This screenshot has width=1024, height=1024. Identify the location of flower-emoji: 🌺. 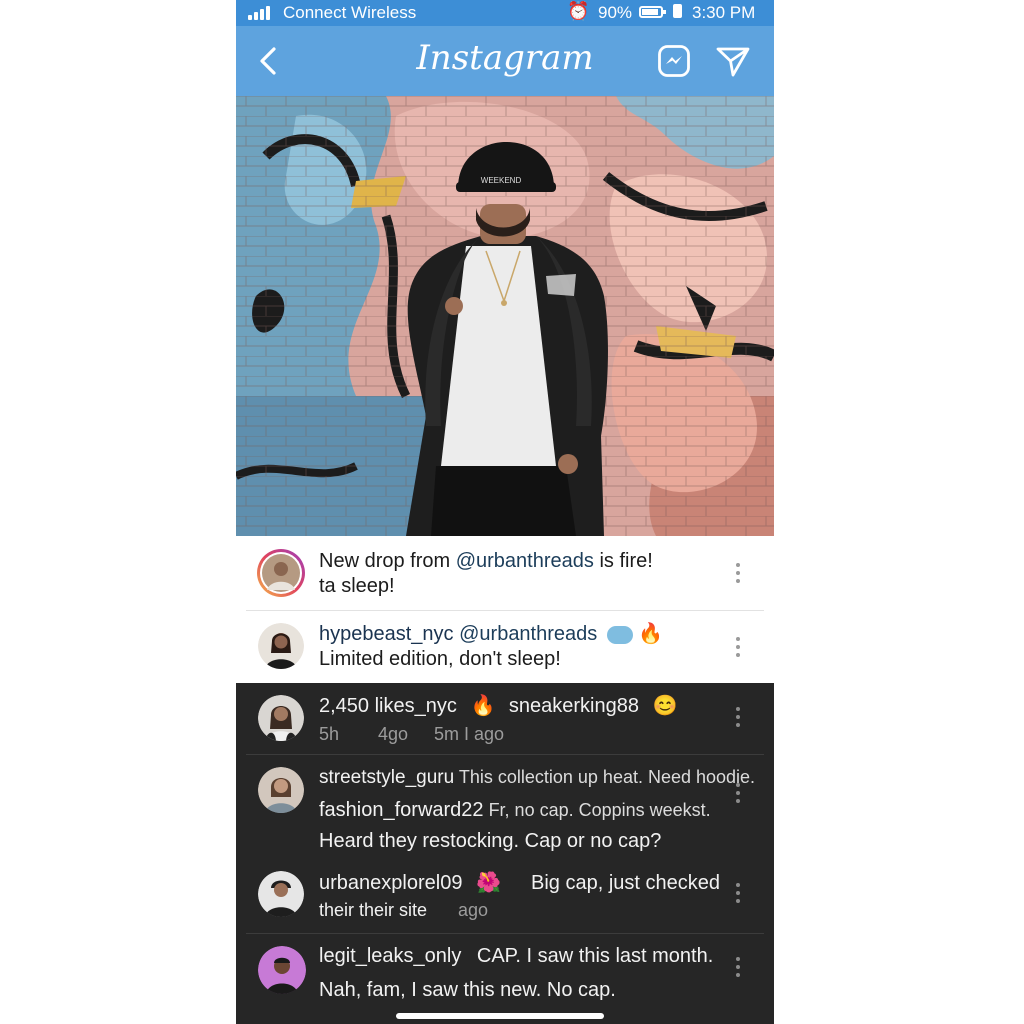
(488, 883).